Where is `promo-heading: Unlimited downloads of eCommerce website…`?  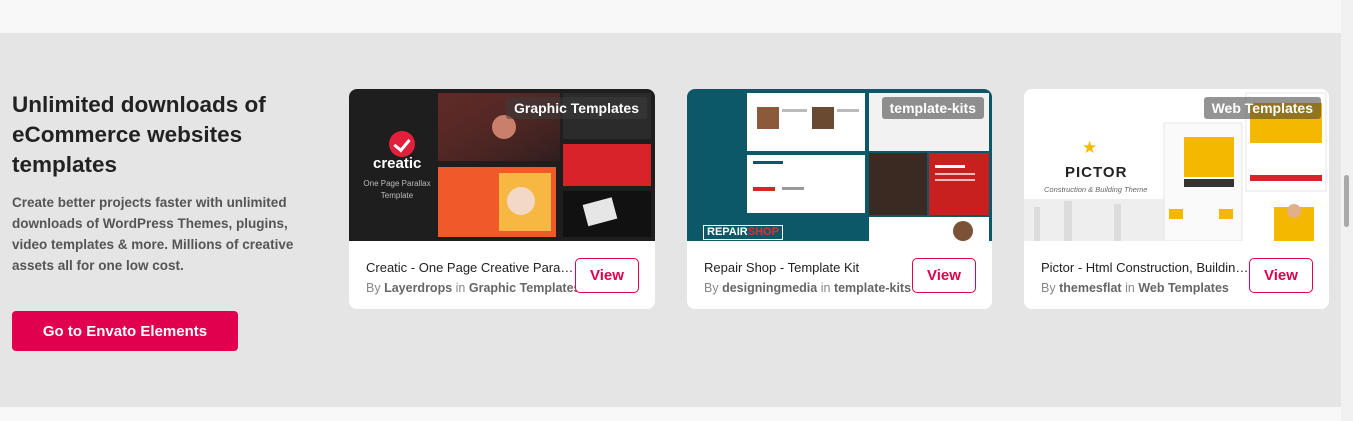
promo-heading: Unlimited downloads of eCommerce website… is located at coordinates (139, 134).